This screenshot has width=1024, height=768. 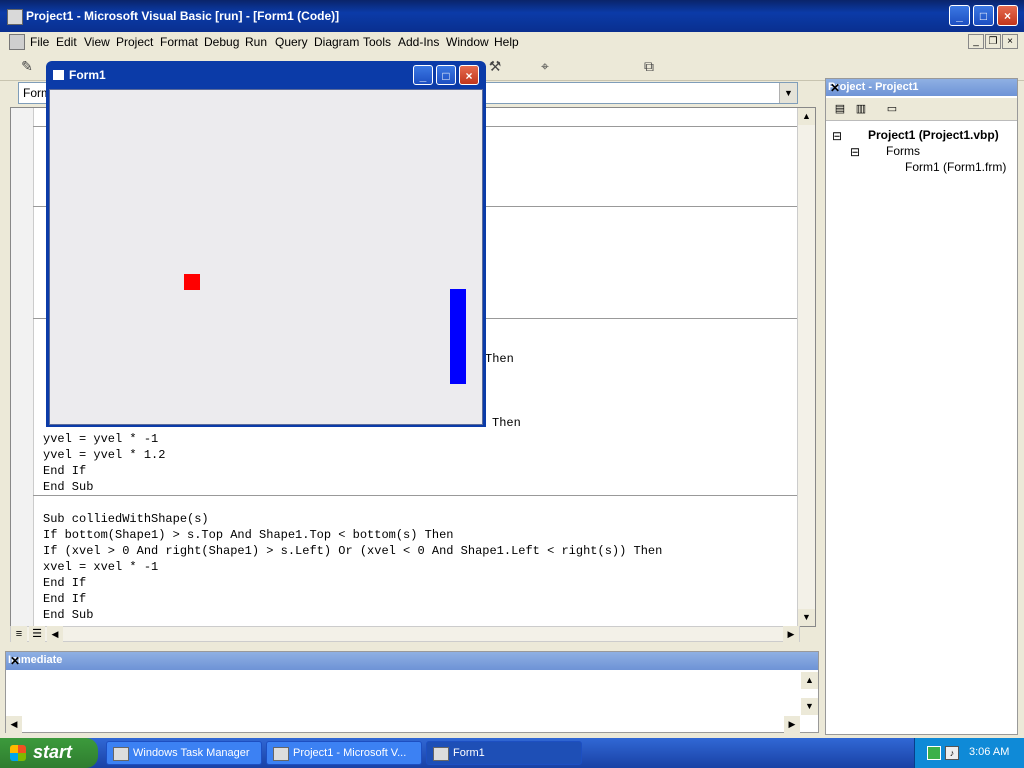 What do you see at coordinates (53, 752) in the screenshot?
I see `start-label: start` at bounding box center [53, 752].